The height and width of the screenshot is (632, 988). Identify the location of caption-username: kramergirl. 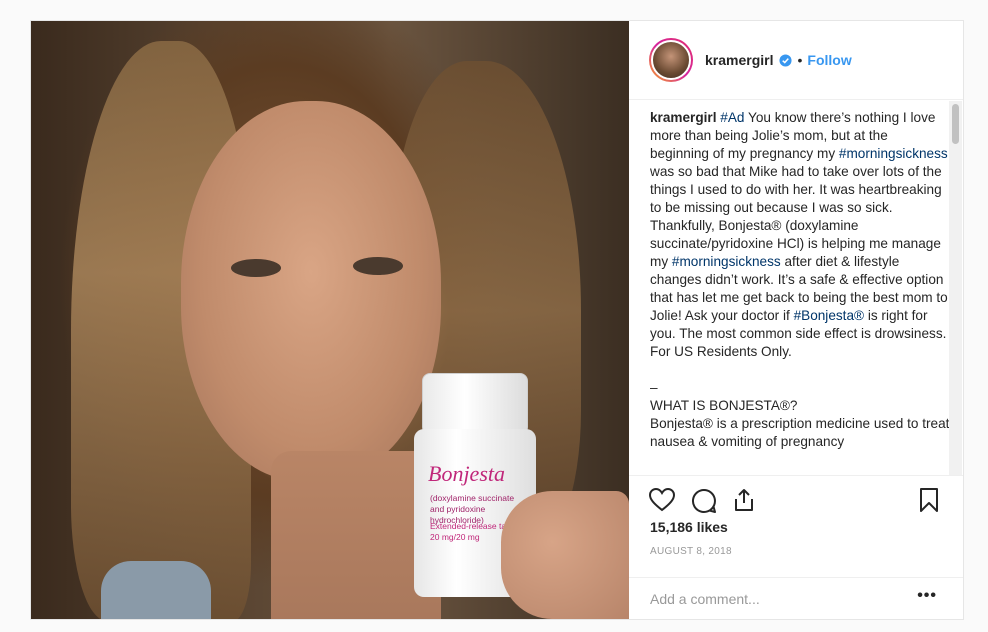
(683, 117).